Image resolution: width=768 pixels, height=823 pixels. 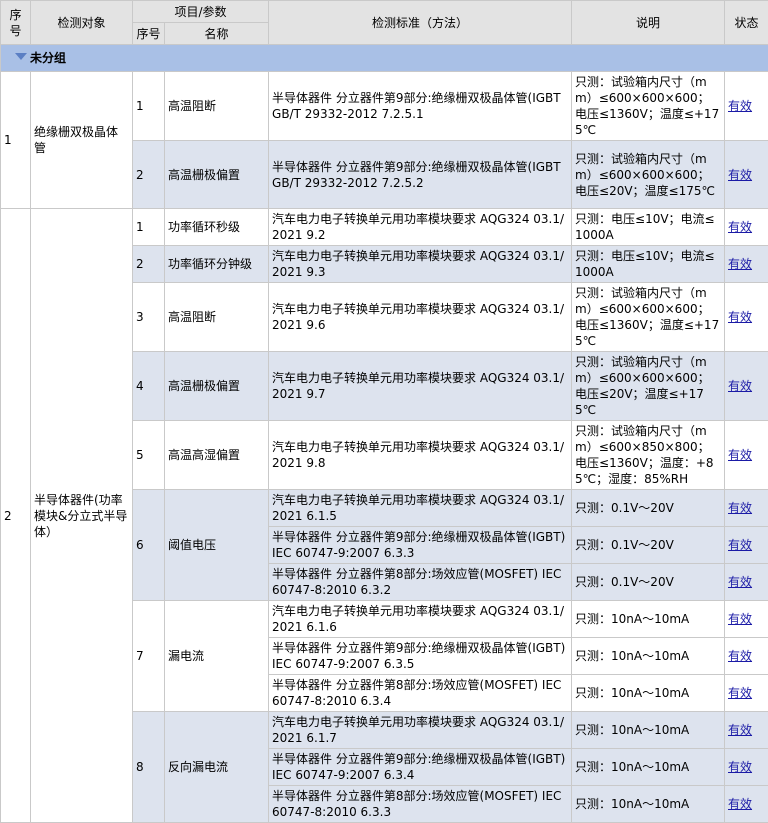 What do you see at coordinates (746, 23) in the screenshot?
I see `header-status: 状态` at bounding box center [746, 23].